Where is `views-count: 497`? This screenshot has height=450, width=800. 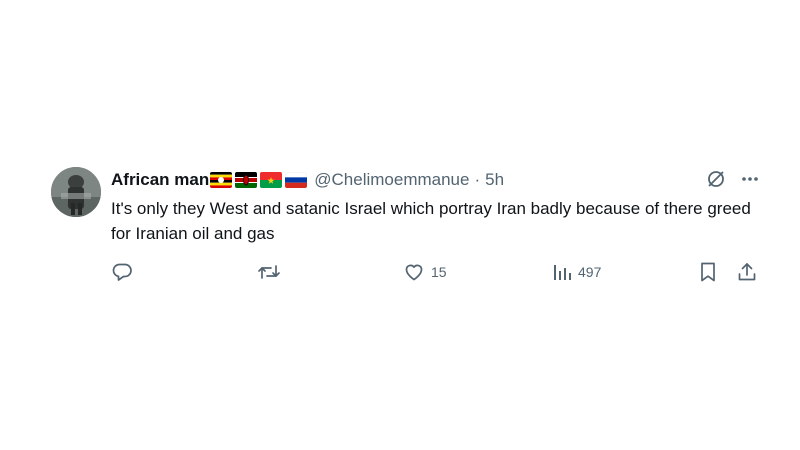 views-count: 497 is located at coordinates (590, 272).